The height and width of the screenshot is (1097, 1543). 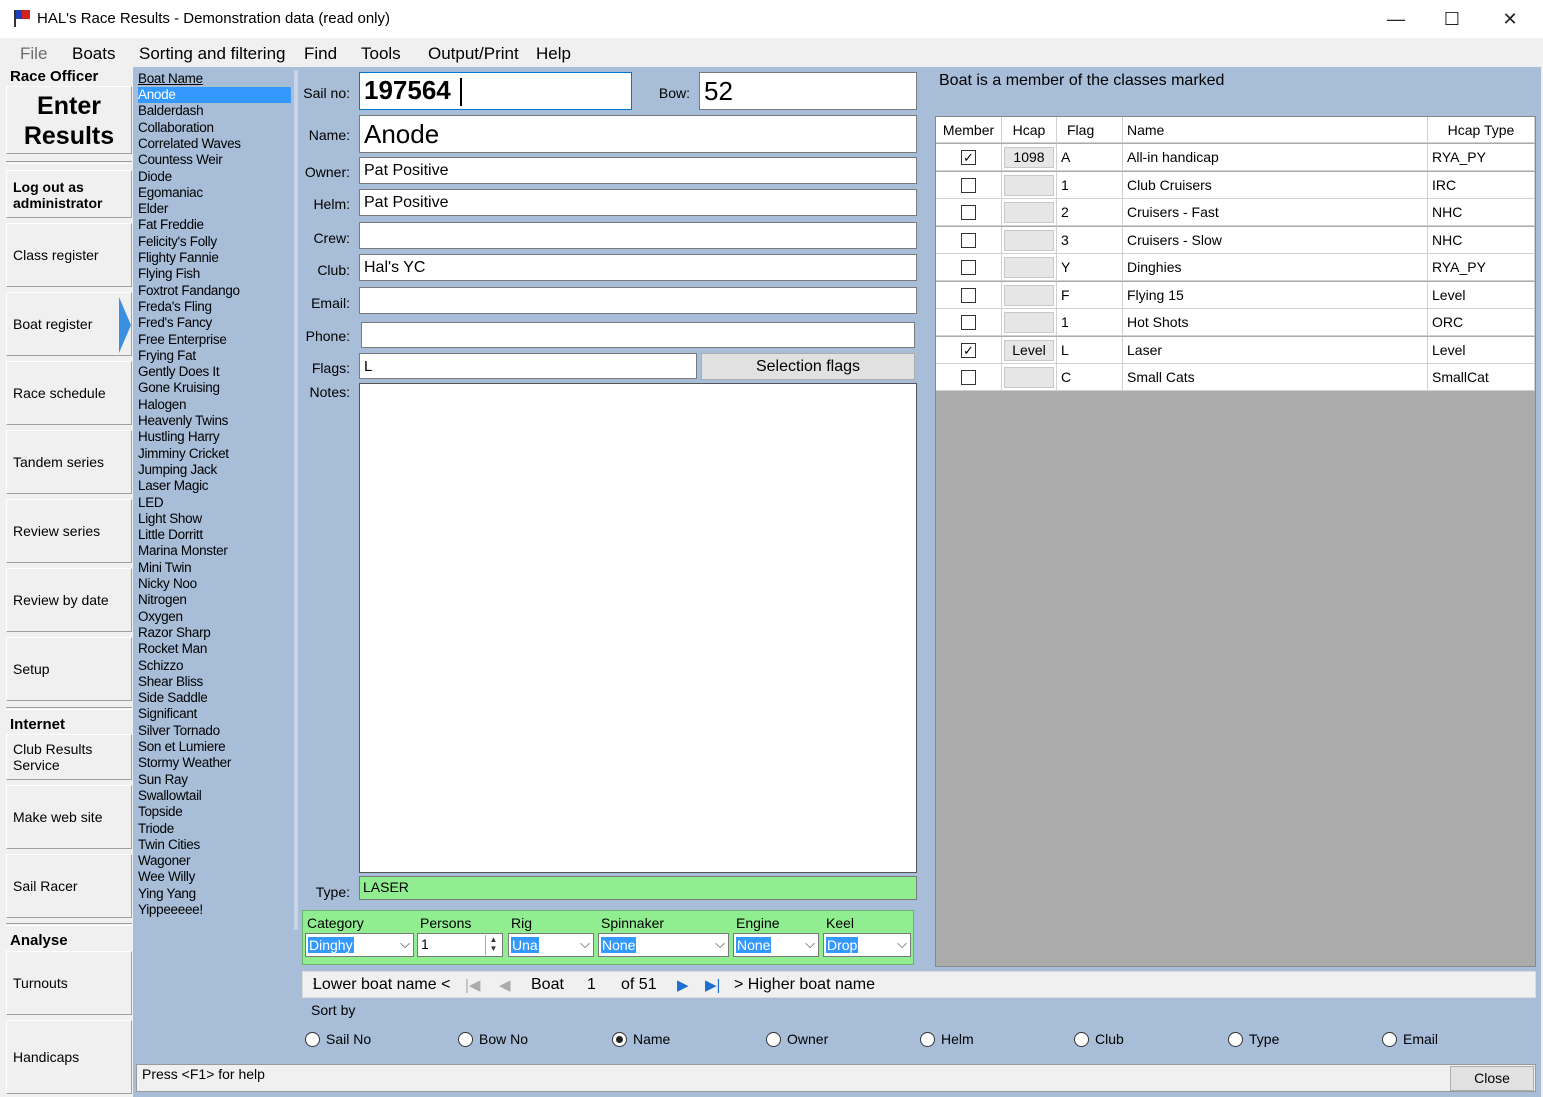 I want to click on setup-button: Setup, so click(x=69, y=669).